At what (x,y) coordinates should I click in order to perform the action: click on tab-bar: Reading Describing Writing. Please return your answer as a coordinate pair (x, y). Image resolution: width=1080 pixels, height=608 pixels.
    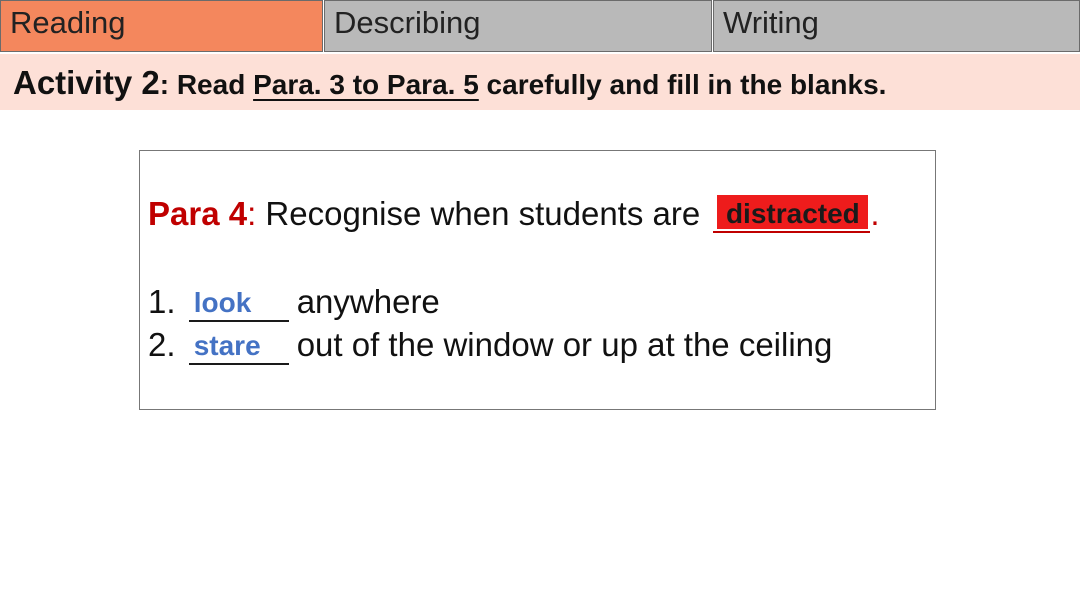
    Looking at the image, I should click on (540, 27).